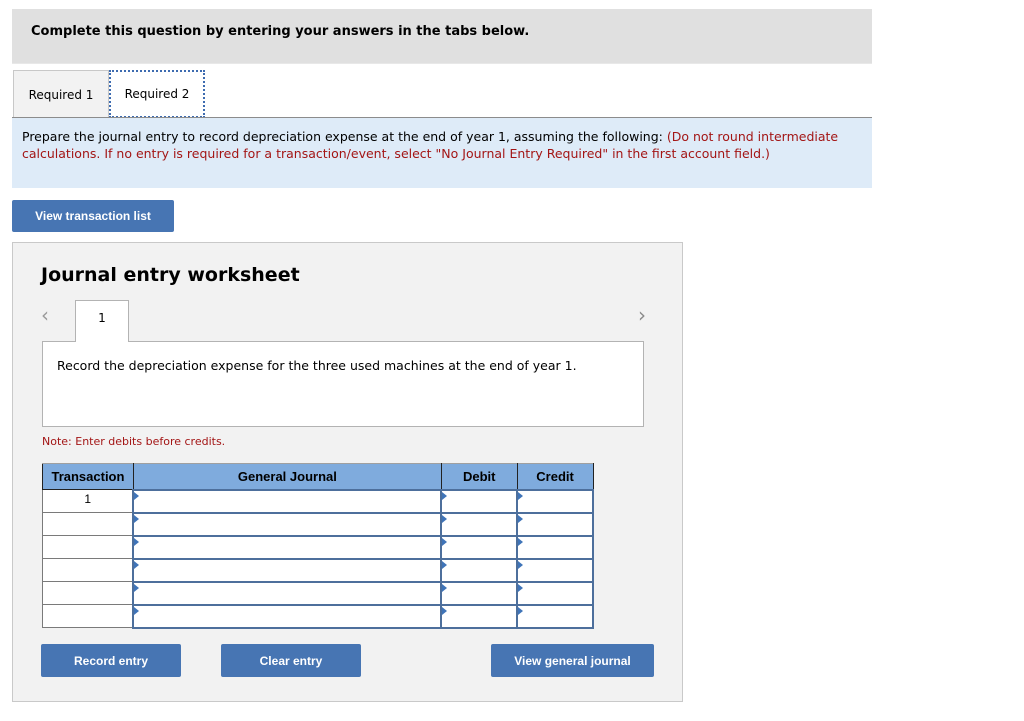  I want to click on journal-header-row: Transaction General Journal Debit Credit, so click(318, 476).